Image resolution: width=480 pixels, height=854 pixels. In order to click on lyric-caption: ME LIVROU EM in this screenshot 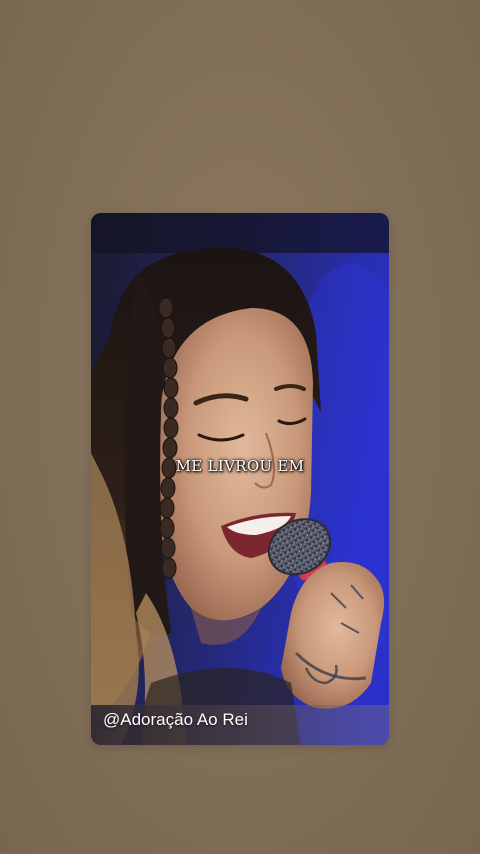, I will do `click(240, 466)`.